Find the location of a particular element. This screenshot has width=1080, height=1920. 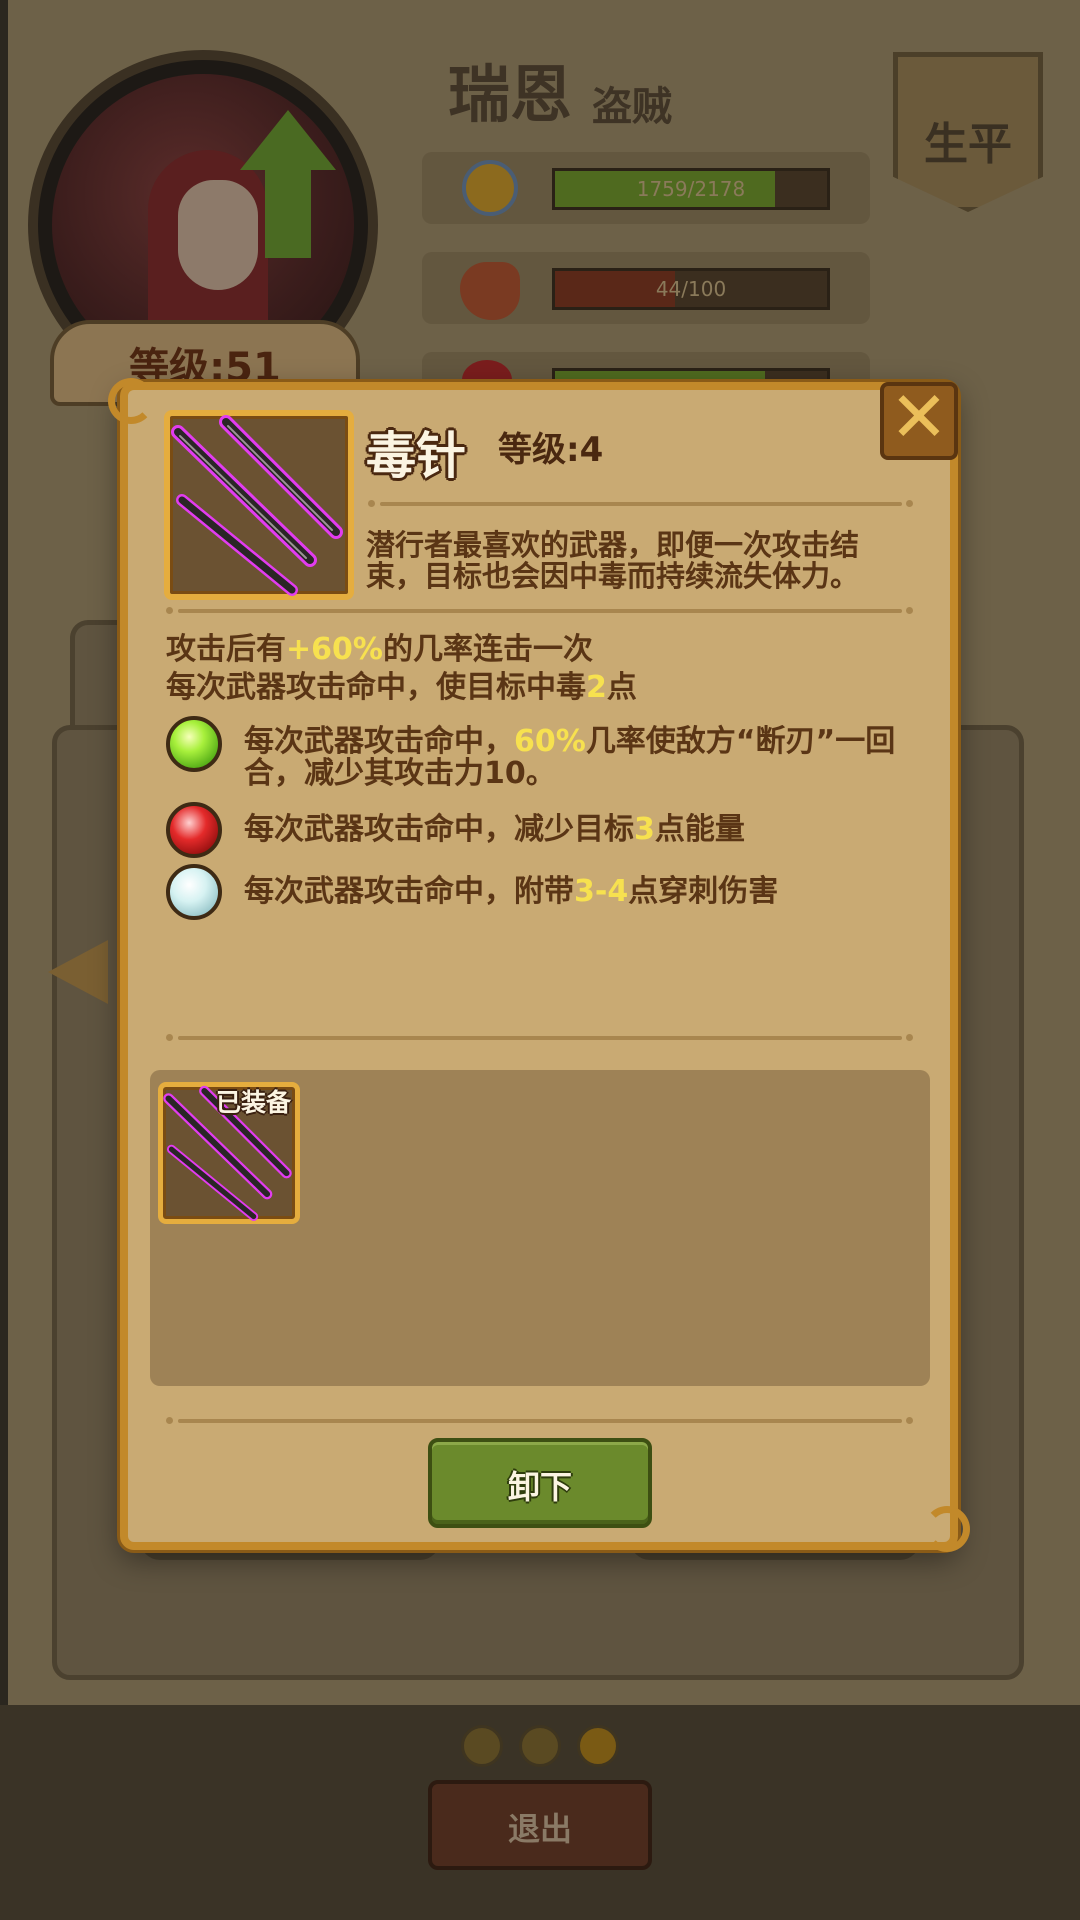

gem-effect: 每次武器攻击命中，60%几率使敌方“断刃”一回合，减少其攻击力10。 is located at coordinates (584, 758).